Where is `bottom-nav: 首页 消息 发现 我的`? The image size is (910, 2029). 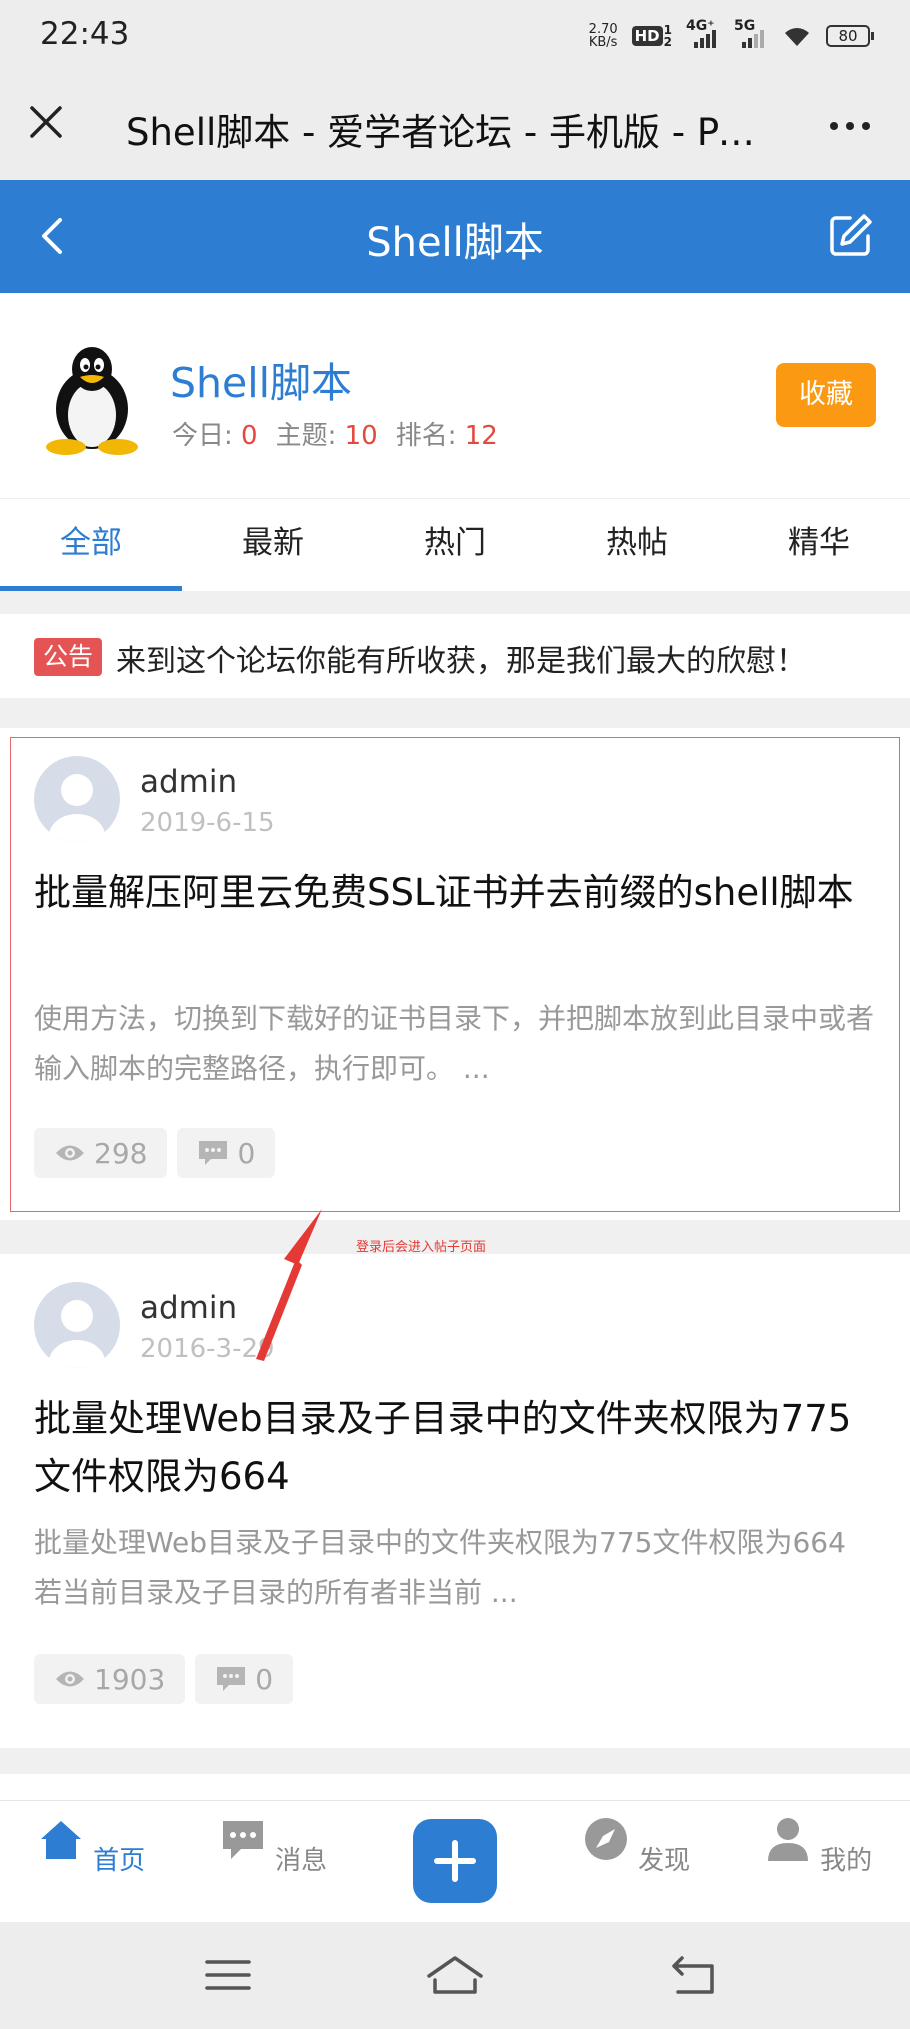
bottom-nav: 首页 消息 发现 我的 is located at coordinates (455, 1861).